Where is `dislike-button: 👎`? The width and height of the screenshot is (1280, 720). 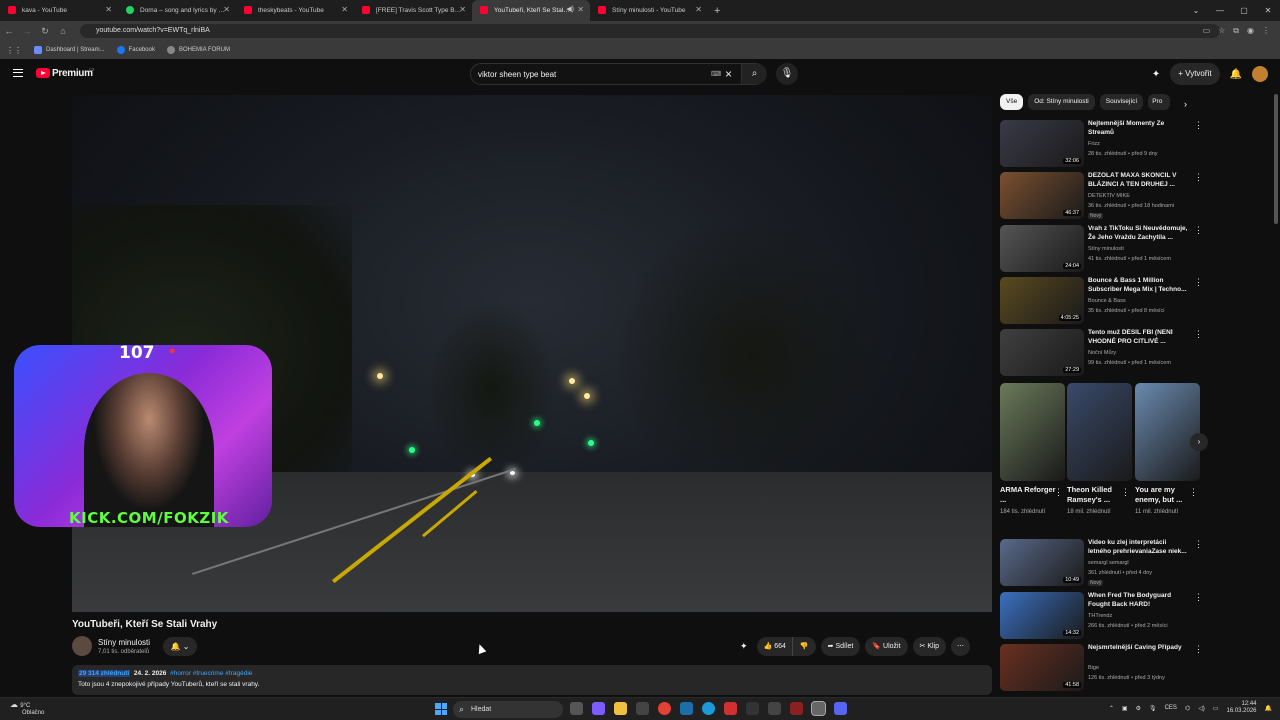
dislike-button: 👎 is located at coordinates (803, 646).